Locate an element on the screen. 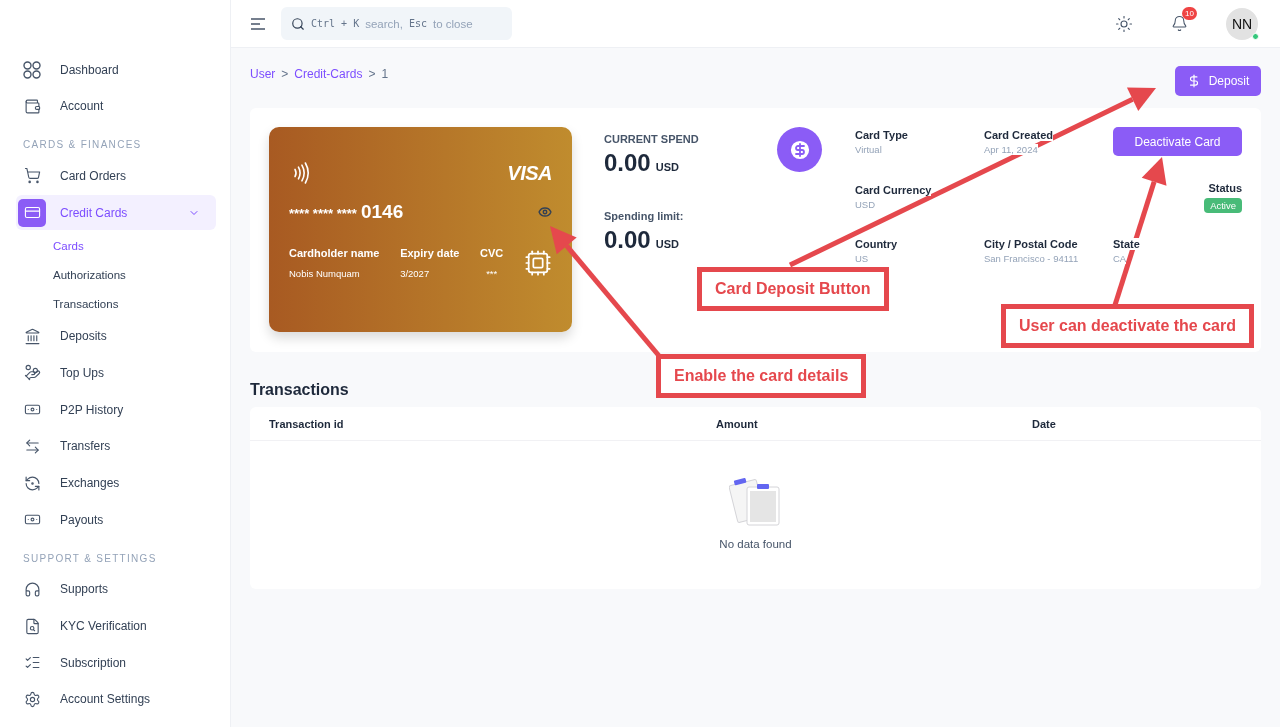  field-label: Card Created is located at coordinates (1019, 135).